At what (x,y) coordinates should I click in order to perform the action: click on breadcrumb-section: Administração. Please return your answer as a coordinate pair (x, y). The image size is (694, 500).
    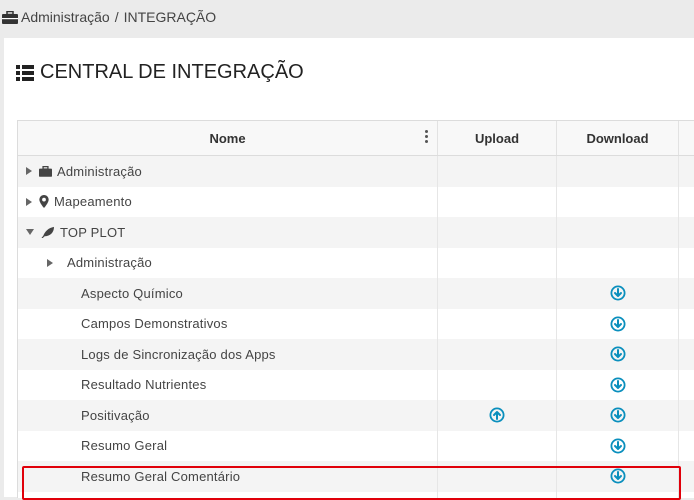
    Looking at the image, I should click on (65, 17).